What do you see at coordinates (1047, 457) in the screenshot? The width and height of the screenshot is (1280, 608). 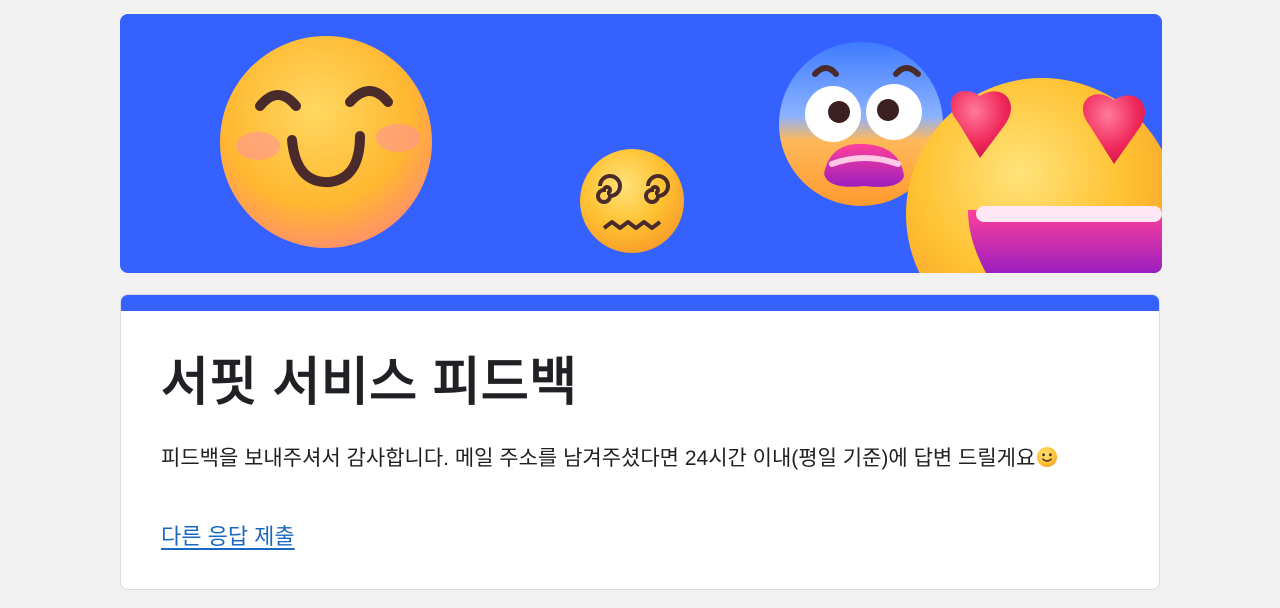 I see `slightly-smiling-face-icon` at bounding box center [1047, 457].